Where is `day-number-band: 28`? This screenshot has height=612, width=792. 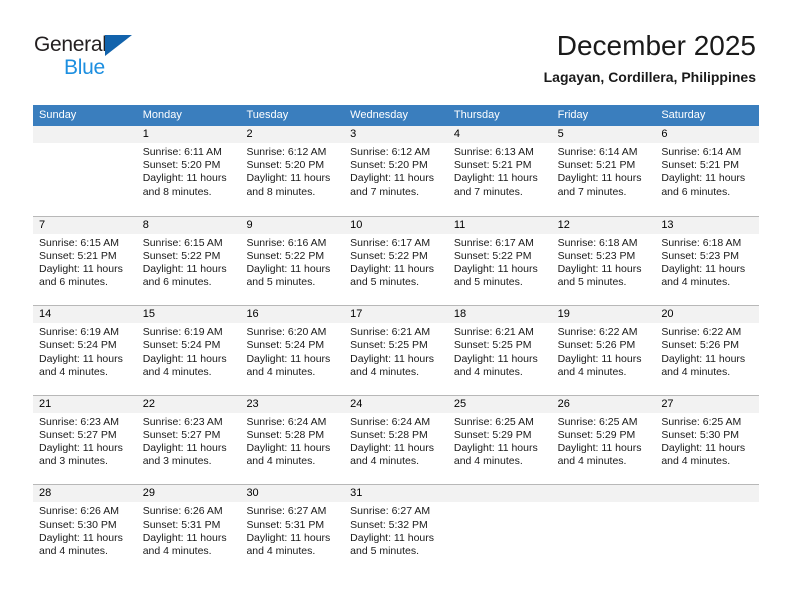
day-number-band: 28 is located at coordinates (85, 494).